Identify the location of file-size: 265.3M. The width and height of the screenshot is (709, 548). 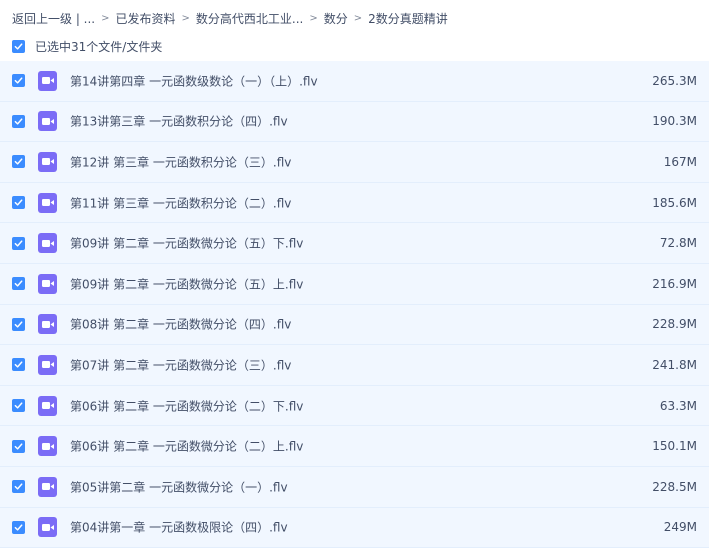
(674, 80).